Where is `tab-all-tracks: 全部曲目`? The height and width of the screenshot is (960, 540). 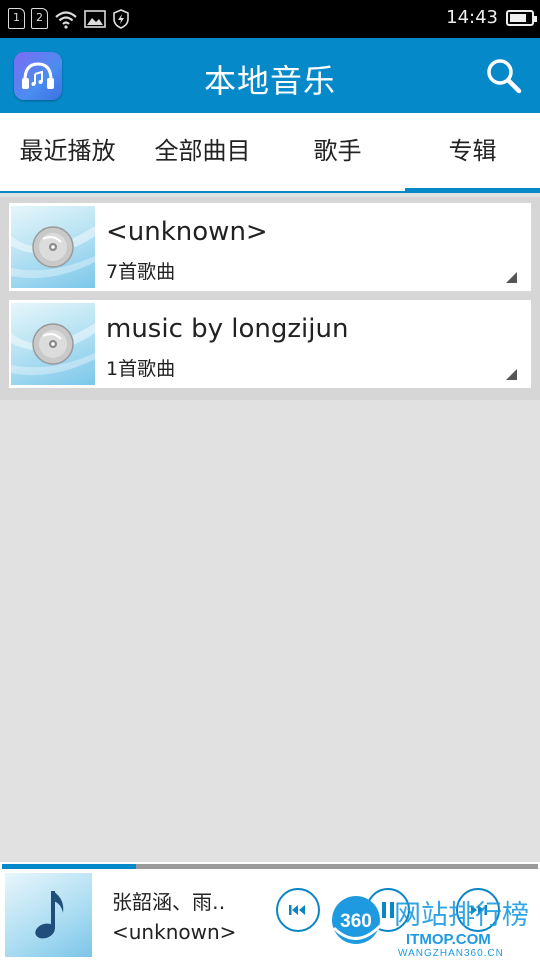 tab-all-tracks: 全部曲目 is located at coordinates (202, 152).